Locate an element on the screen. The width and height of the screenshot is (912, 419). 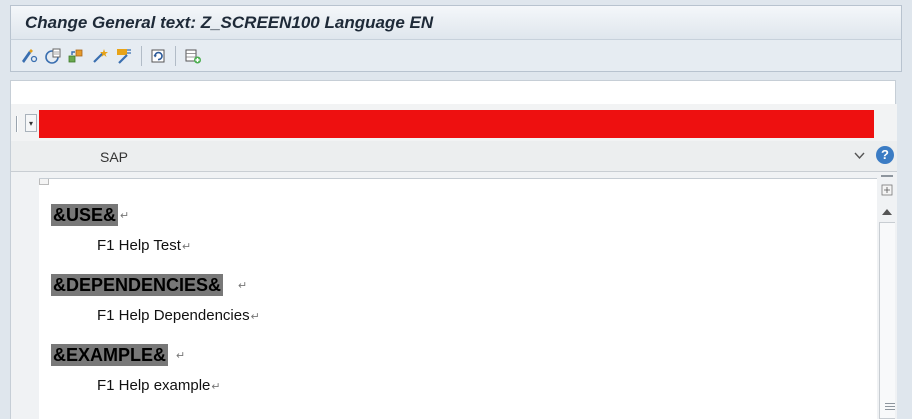
heading-text: &EXAMPLE& is located at coordinates (110, 355).